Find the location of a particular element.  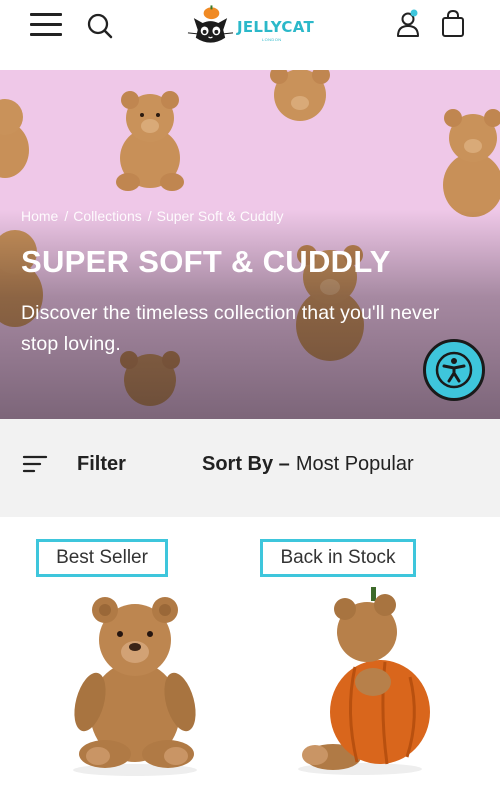

cart-icon is located at coordinates (453, 24).